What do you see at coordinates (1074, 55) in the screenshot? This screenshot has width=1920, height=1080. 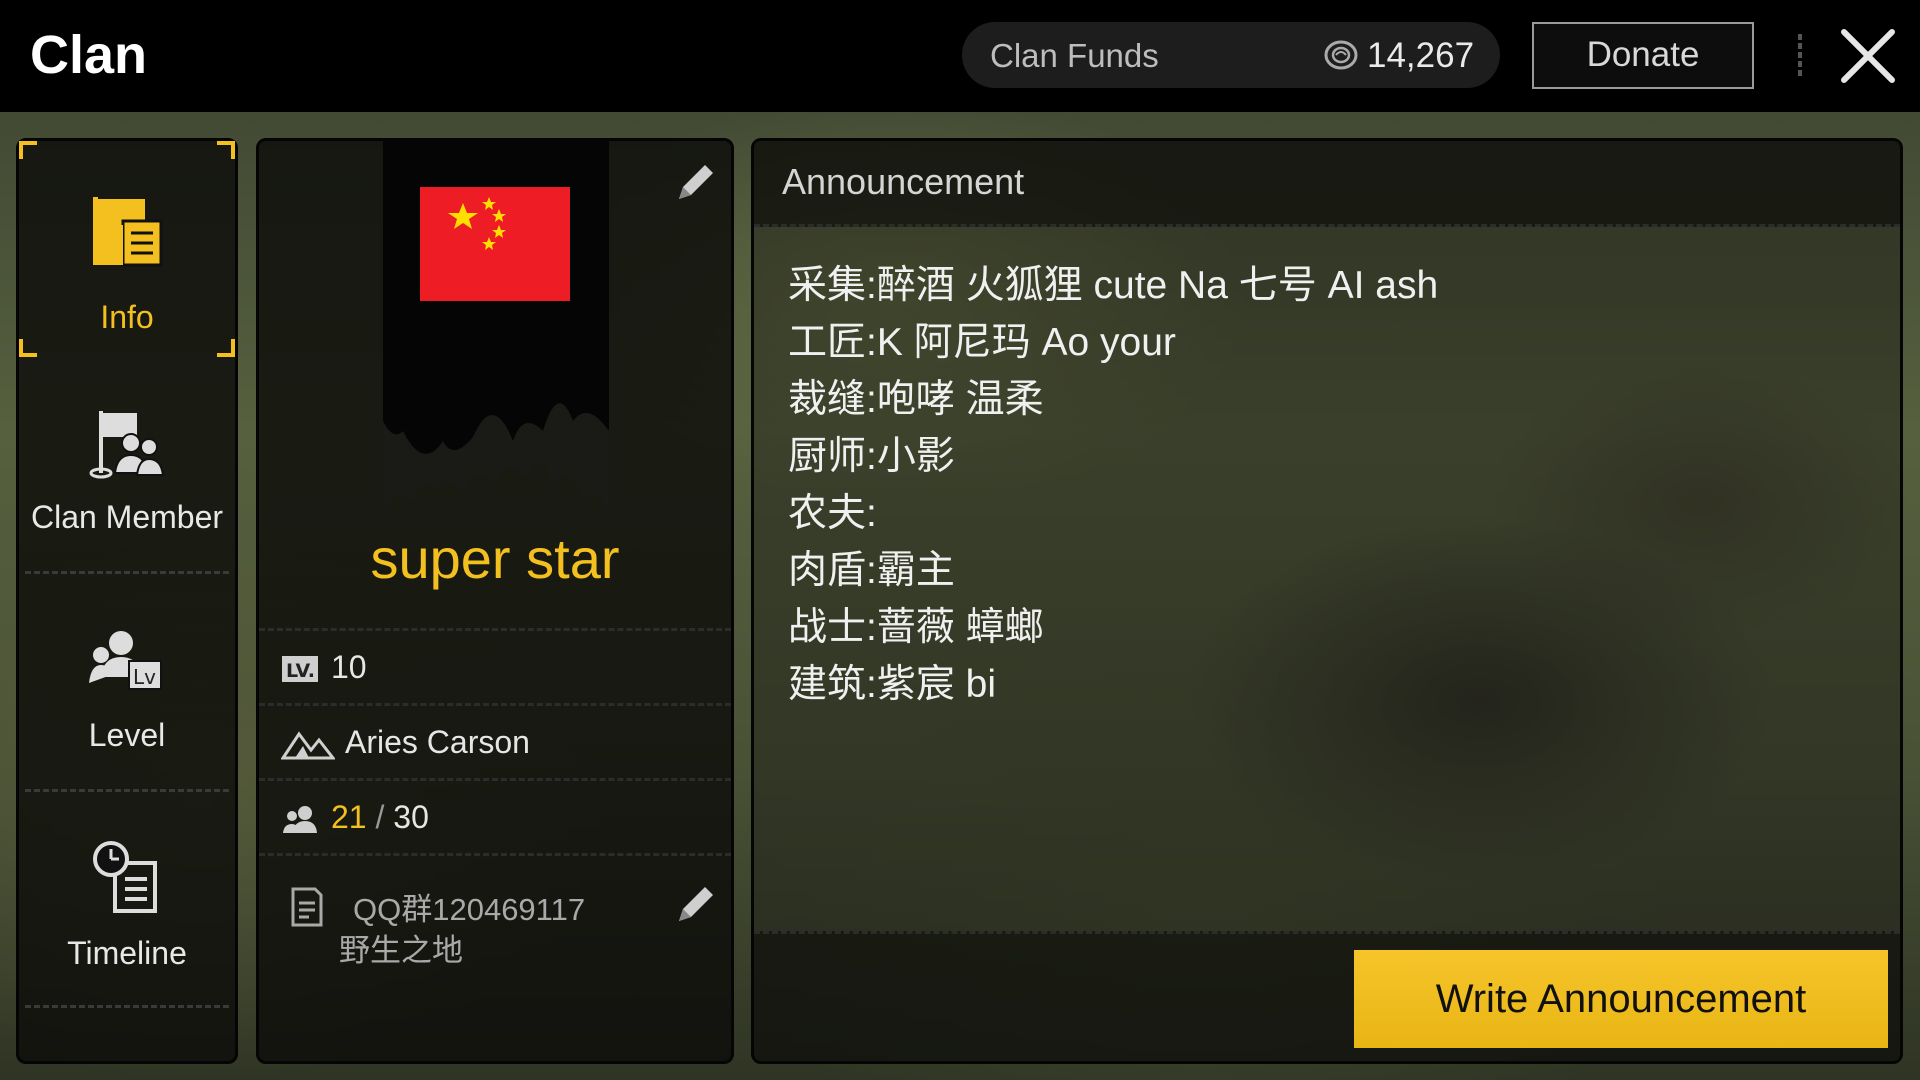 I see `clan-funds-label: Clan Funds` at bounding box center [1074, 55].